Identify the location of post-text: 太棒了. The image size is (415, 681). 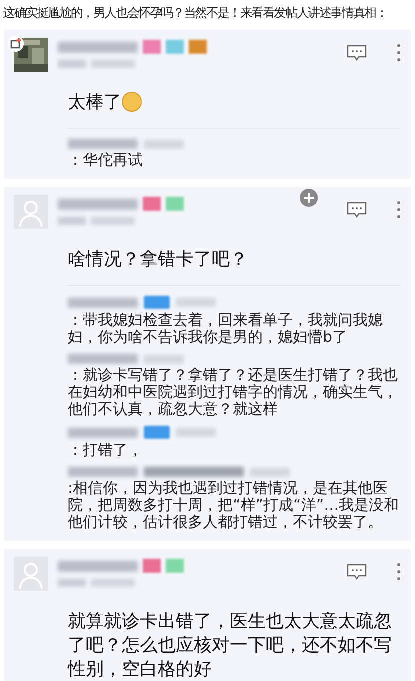
(95, 102).